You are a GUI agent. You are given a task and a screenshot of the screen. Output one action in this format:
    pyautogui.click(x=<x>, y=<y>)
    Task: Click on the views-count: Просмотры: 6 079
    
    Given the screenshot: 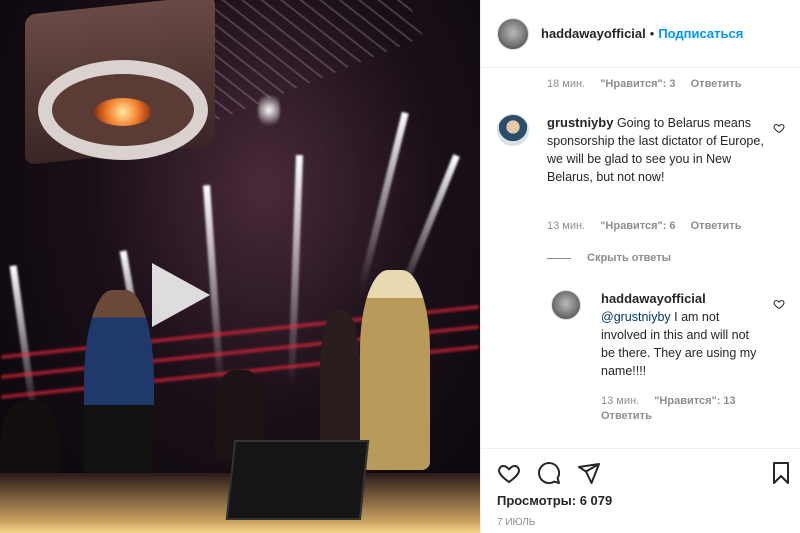 What is the action you would take?
    pyautogui.click(x=554, y=500)
    